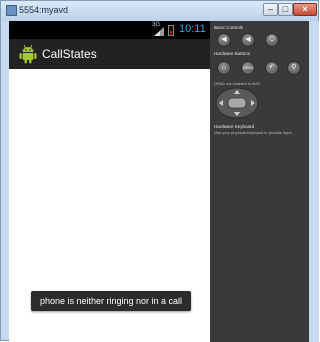 The image size is (320, 342). Describe the element at coordinates (69, 54) in the screenshot. I see `app-title: CallStates` at that location.